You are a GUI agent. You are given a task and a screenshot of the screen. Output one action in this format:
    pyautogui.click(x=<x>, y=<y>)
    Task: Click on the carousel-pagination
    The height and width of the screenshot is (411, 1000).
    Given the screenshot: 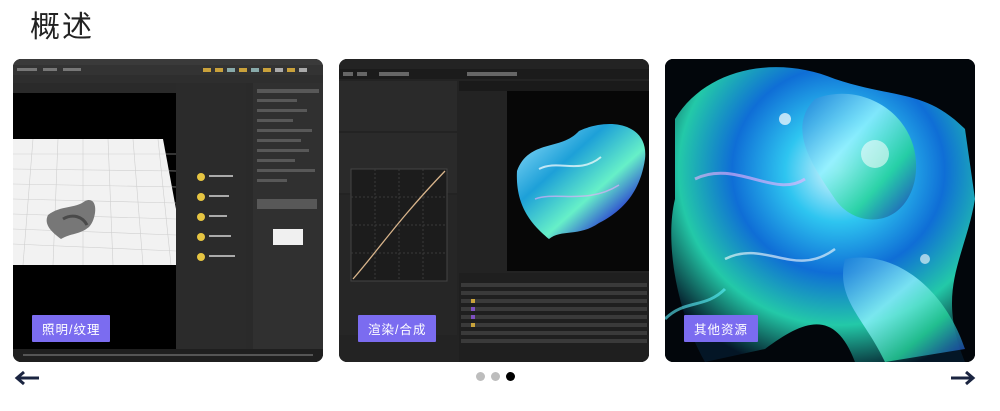 What is the action you would take?
    pyautogui.click(x=495, y=376)
    